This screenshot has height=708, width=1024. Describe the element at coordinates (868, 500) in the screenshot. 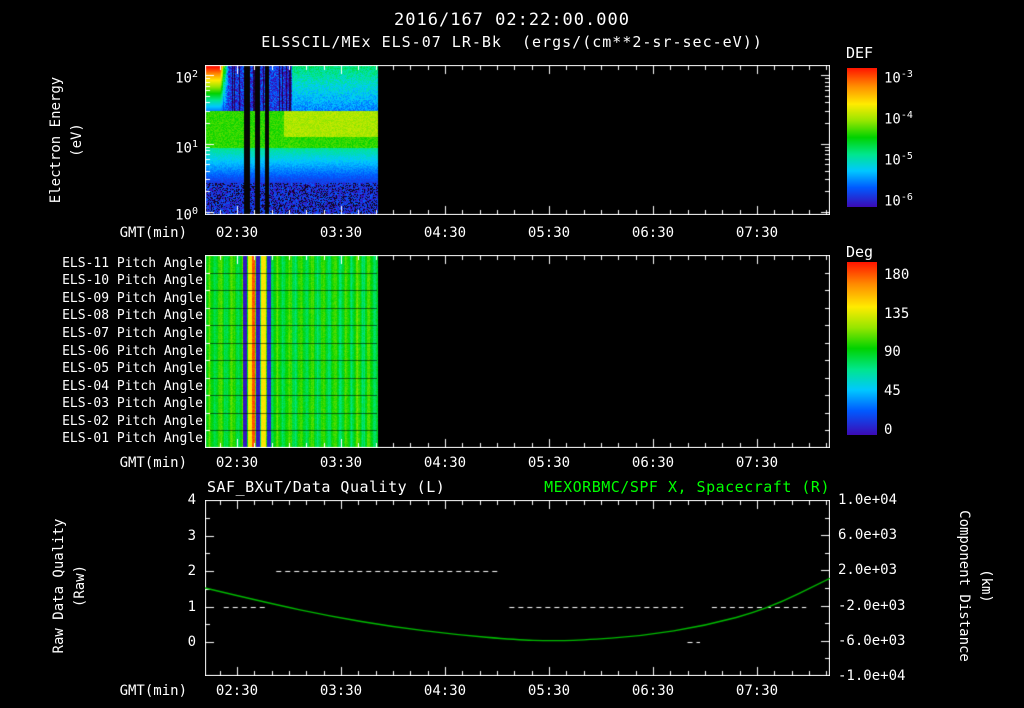

I see `distance-ytick: 1.0e+04` at that location.